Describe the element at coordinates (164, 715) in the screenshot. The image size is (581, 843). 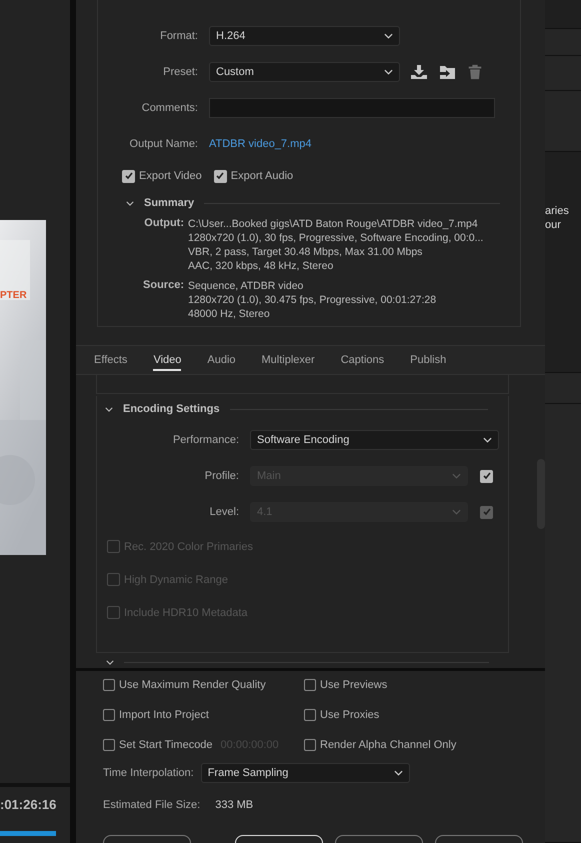
I see `checkbox-label: Import Into Project` at that location.